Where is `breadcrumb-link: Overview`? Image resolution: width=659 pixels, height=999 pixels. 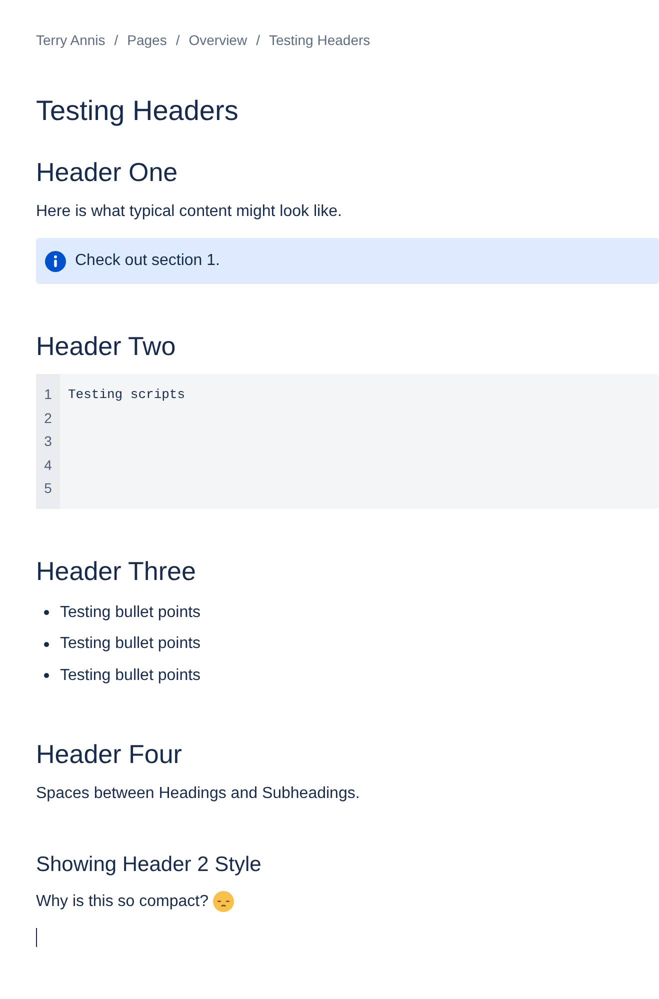 breadcrumb-link: Overview is located at coordinates (218, 40).